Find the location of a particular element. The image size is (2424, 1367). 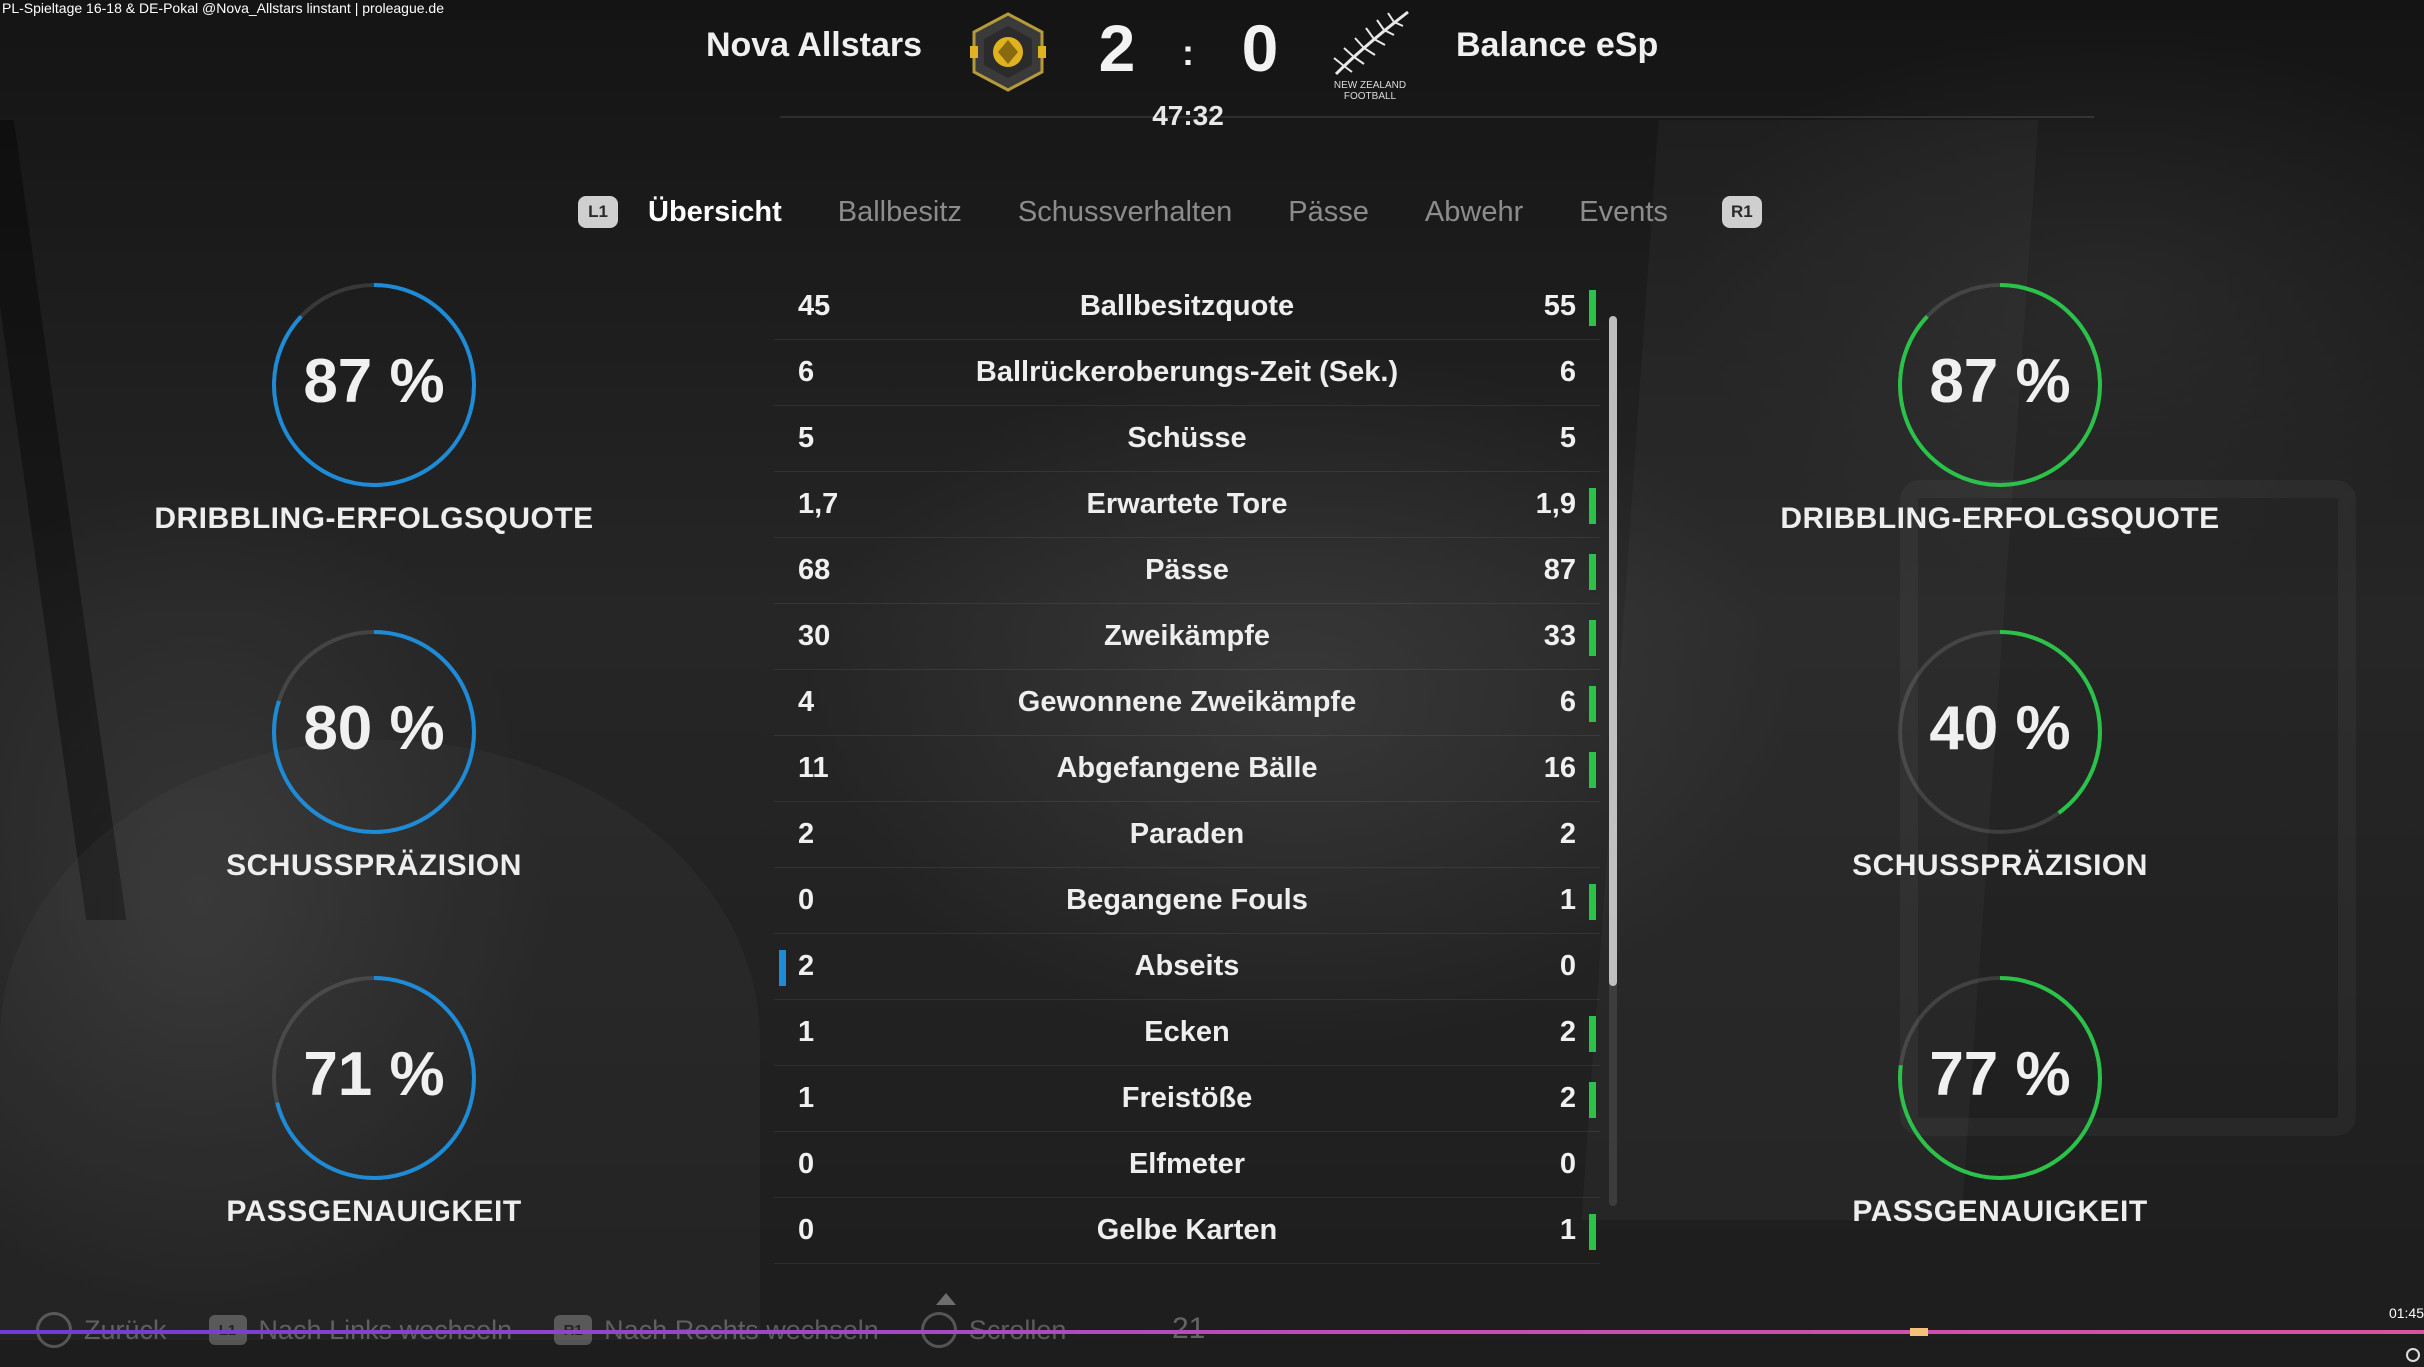

stat-away-value: 87 is located at coordinates (1559, 570).